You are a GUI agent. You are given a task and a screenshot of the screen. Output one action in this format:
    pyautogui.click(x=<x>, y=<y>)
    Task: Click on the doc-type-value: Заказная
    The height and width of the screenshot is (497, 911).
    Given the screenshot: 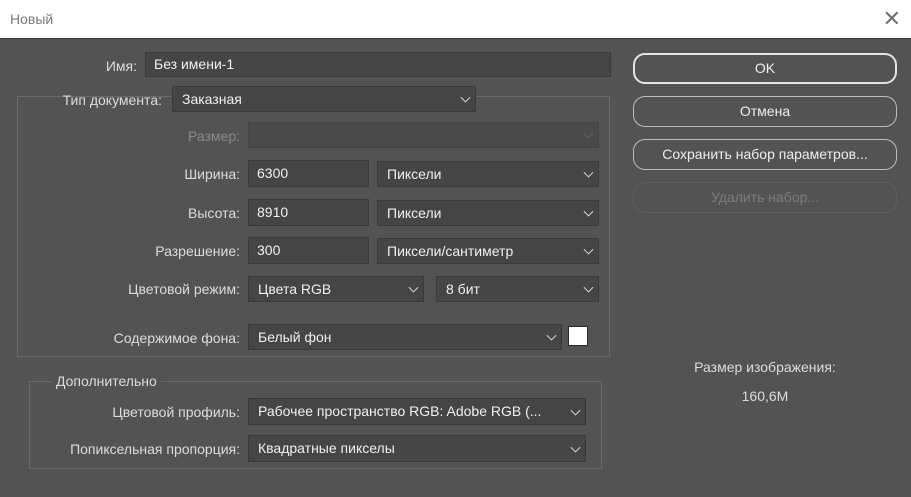 What is the action you would take?
    pyautogui.click(x=212, y=99)
    